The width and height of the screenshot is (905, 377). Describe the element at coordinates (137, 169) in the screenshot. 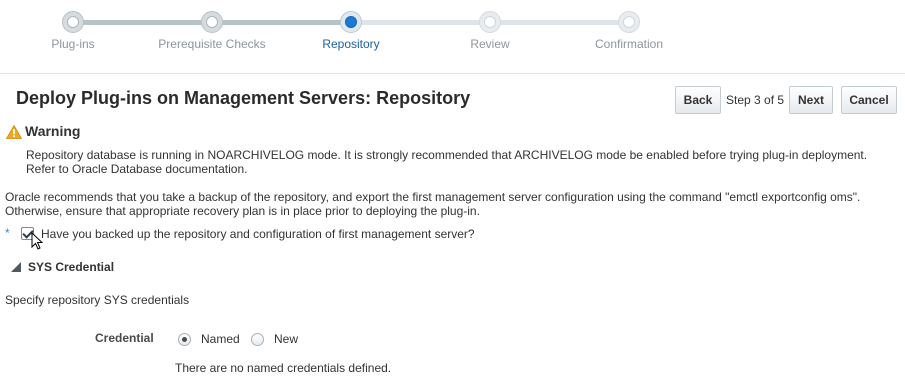

I see `warning-line-2: Refer to Oracle Database documentation.` at that location.